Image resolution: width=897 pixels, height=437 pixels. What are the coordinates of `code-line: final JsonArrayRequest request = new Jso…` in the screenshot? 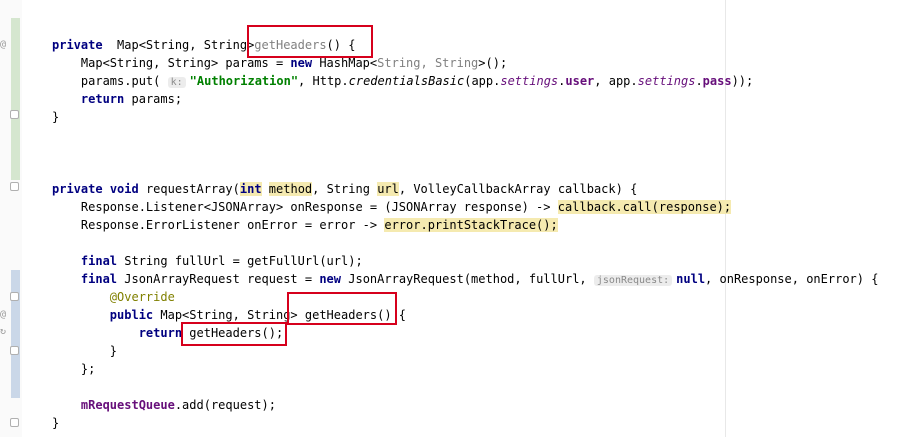 It's located at (465, 279).